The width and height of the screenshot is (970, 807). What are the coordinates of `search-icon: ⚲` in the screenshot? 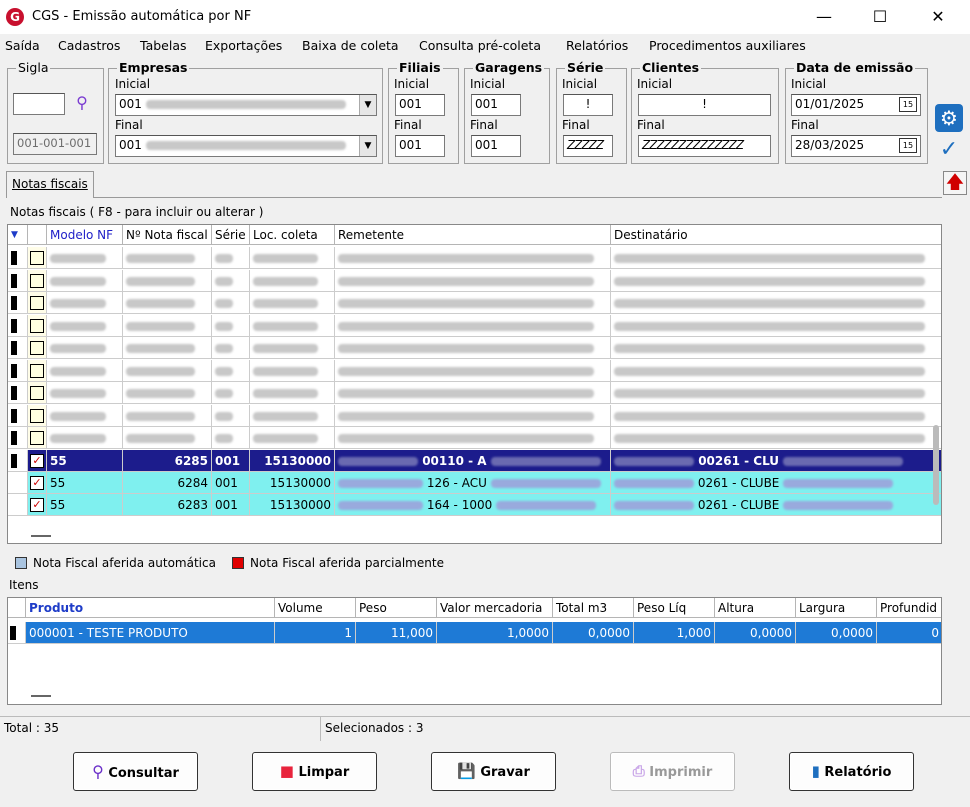 It's located at (82, 104).